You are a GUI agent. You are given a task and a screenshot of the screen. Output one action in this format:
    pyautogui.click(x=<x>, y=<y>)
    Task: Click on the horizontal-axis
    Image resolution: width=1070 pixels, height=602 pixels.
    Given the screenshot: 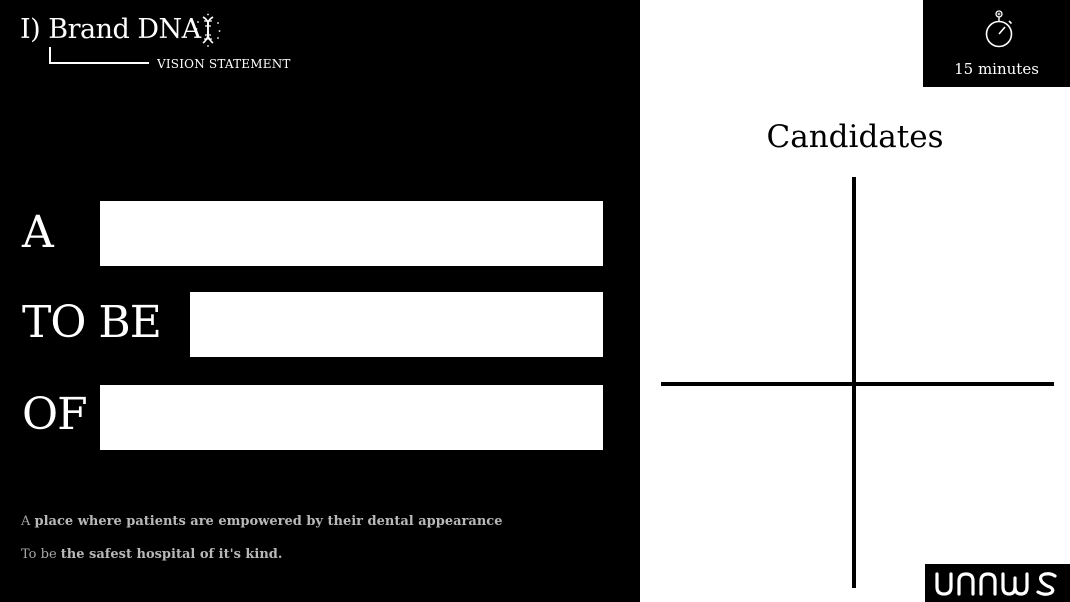 What is the action you would take?
    pyautogui.click(x=857, y=384)
    